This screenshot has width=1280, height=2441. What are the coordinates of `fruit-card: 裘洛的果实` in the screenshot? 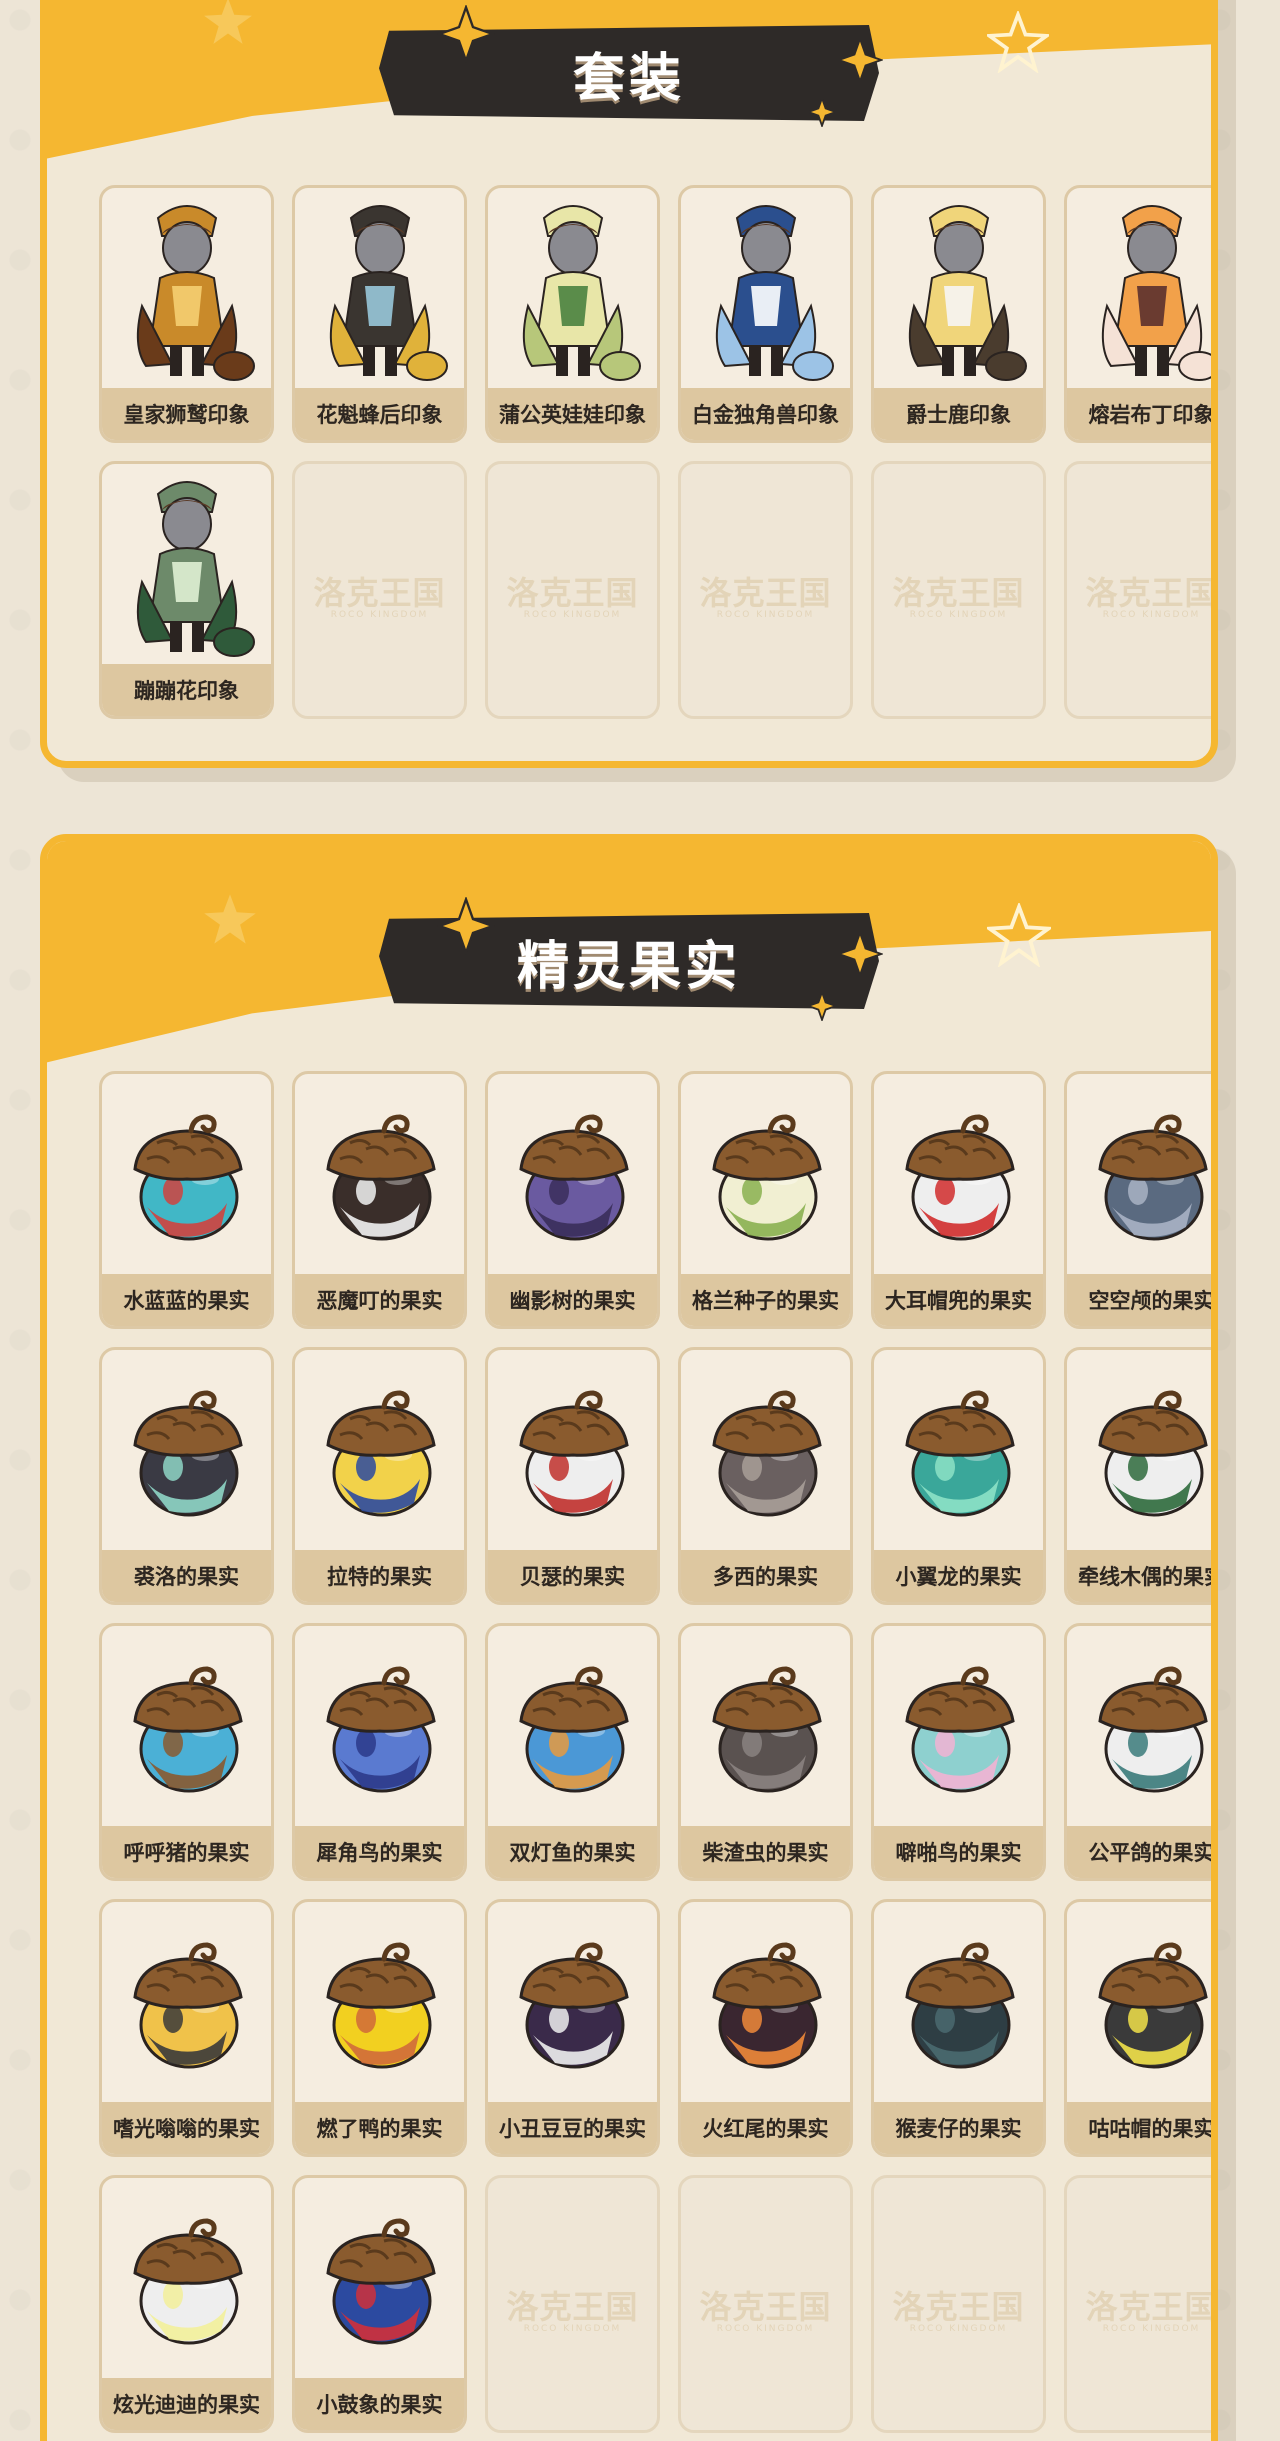 It's located at (186, 1476).